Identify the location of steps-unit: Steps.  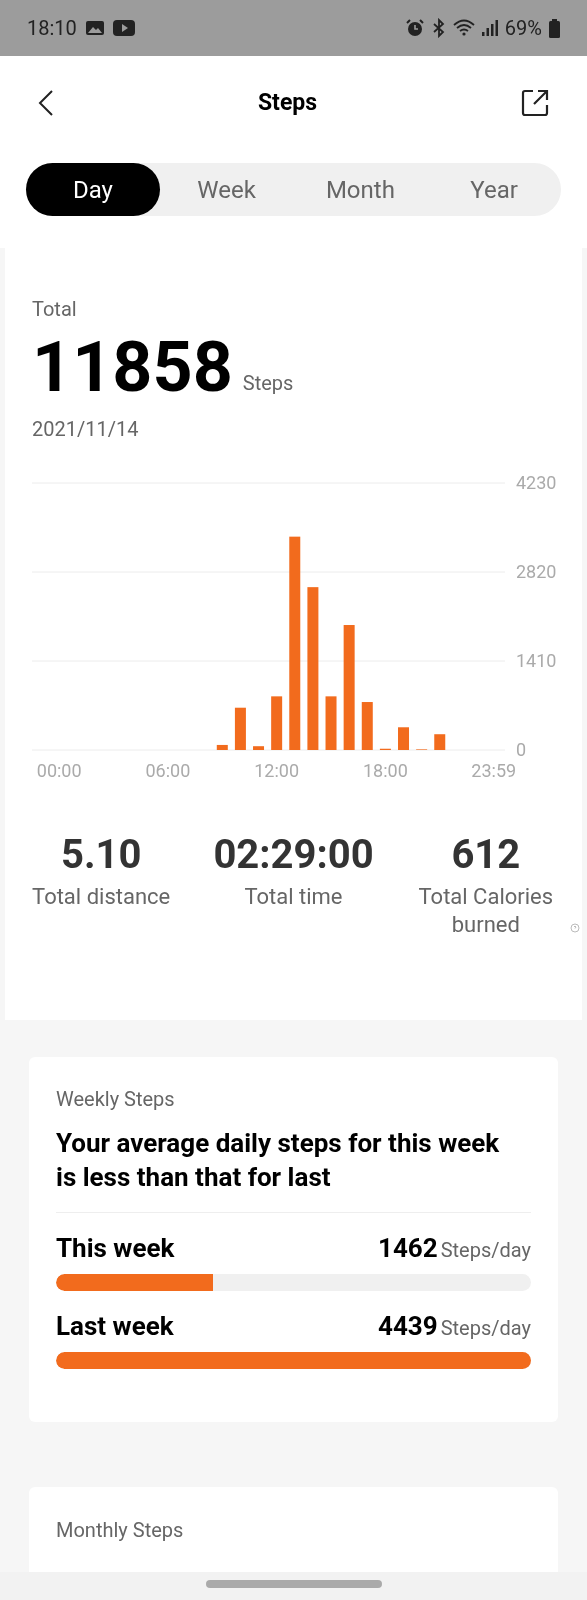
(268, 383).